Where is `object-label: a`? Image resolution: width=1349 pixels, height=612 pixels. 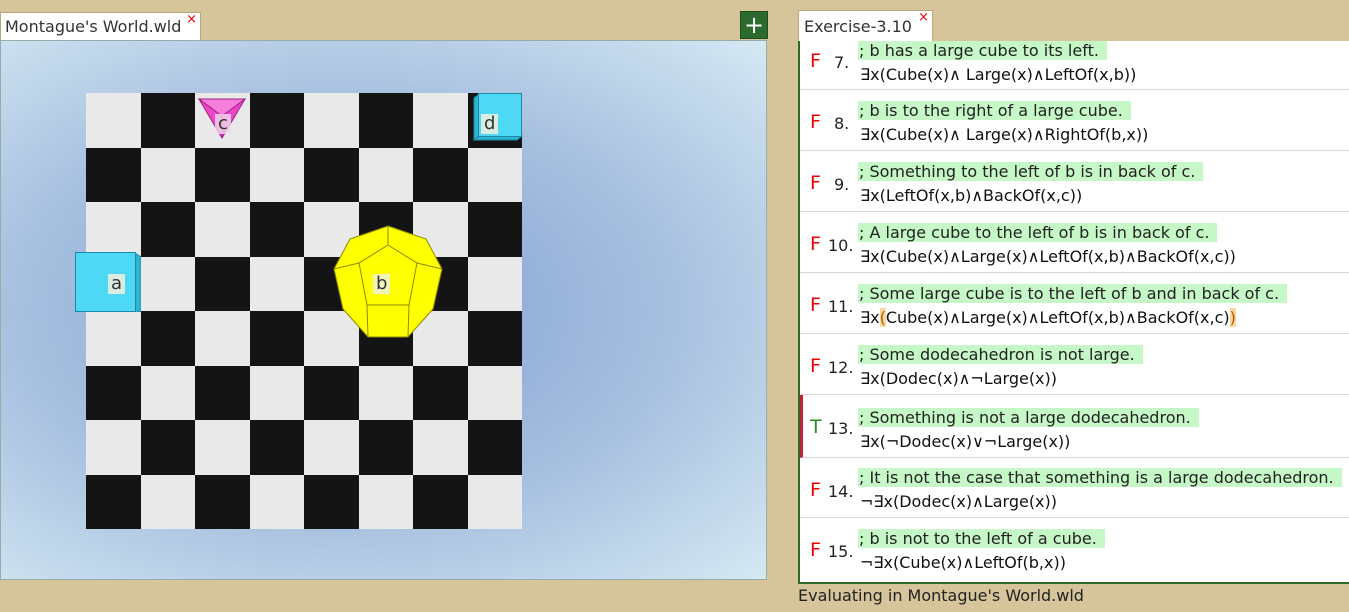 object-label: a is located at coordinates (117, 284).